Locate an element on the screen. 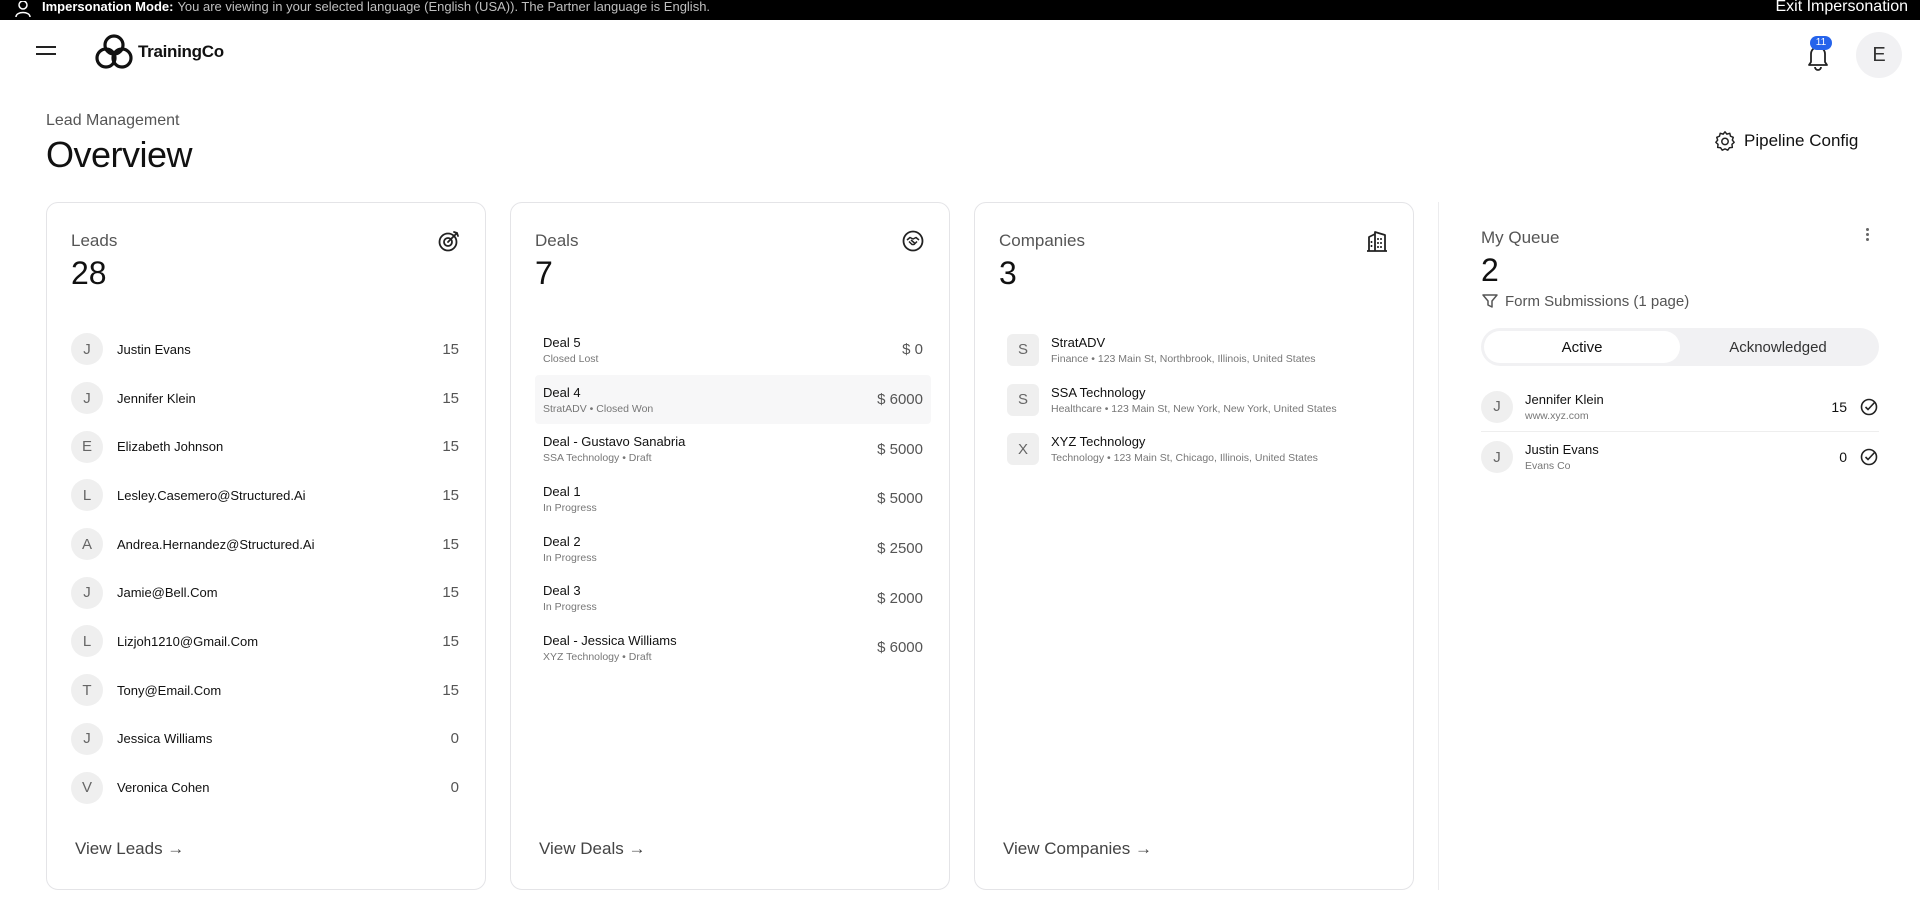 Image resolution: width=1920 pixels, height=910 pixels. companies-title: Companies is located at coordinates (1042, 240).